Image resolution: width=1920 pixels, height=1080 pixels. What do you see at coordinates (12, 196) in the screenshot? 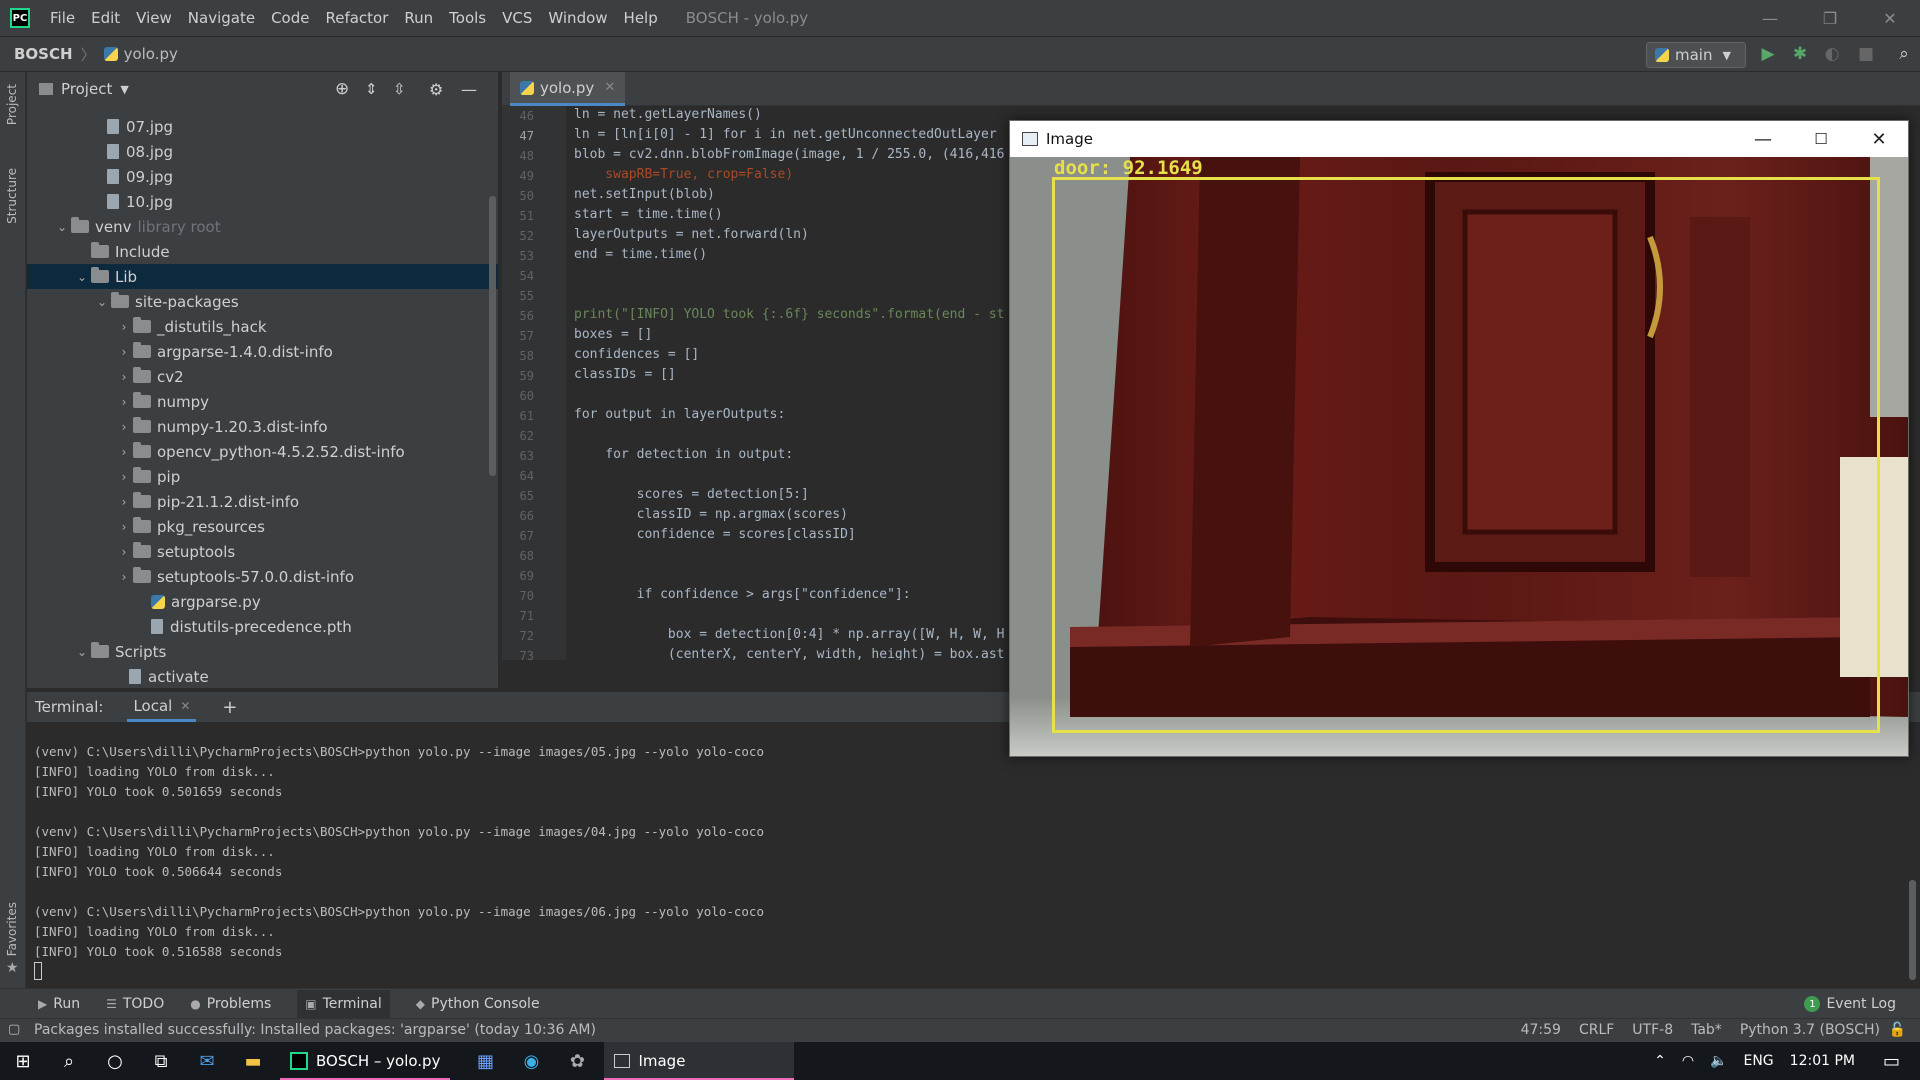
I see `structure-tool-tab: Structure` at bounding box center [12, 196].